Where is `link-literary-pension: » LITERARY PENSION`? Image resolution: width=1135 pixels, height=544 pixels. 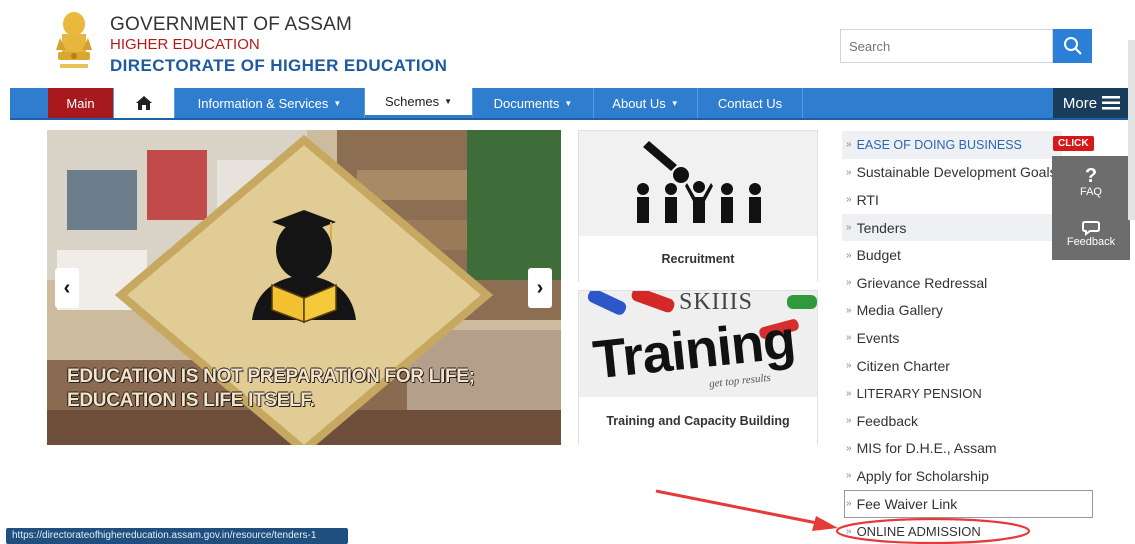 link-literary-pension: » LITERARY PENSION is located at coordinates (952, 393).